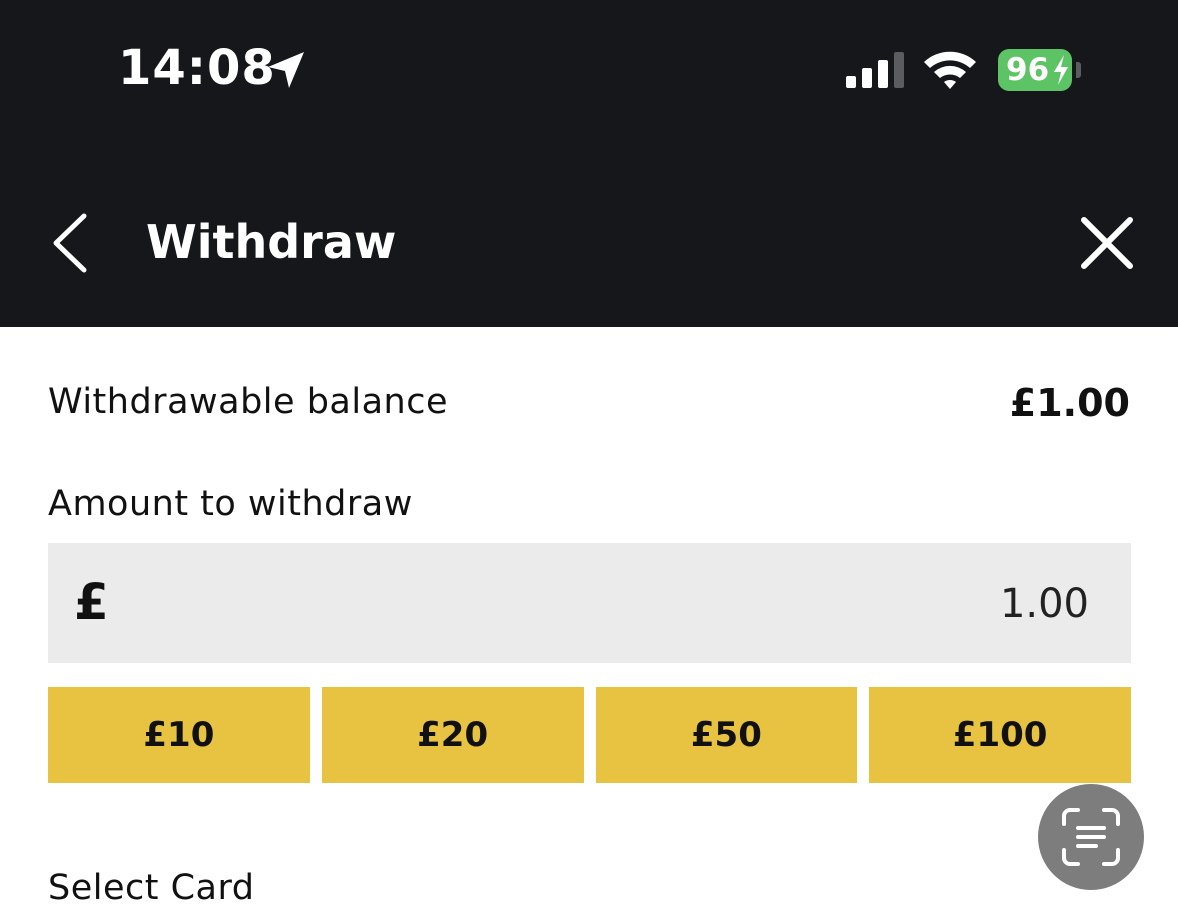 The image size is (1178, 922). What do you see at coordinates (271, 242) in the screenshot?
I see `page-title: Withdraw` at bounding box center [271, 242].